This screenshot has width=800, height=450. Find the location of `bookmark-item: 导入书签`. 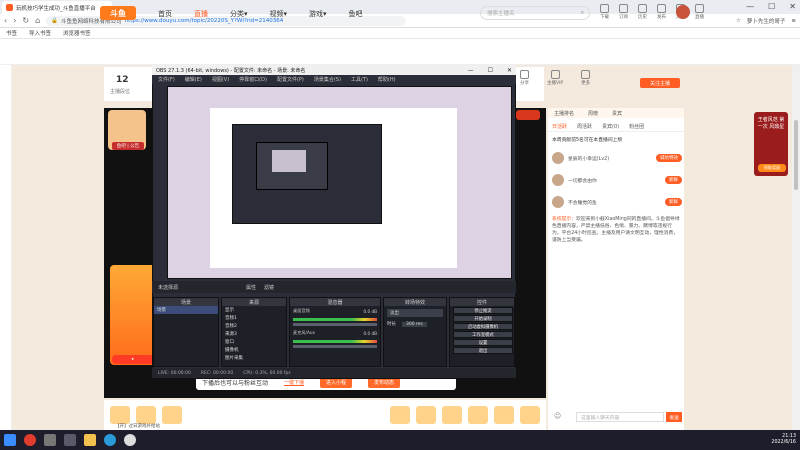

bookmark-item: 导入书签 is located at coordinates (40, 33).